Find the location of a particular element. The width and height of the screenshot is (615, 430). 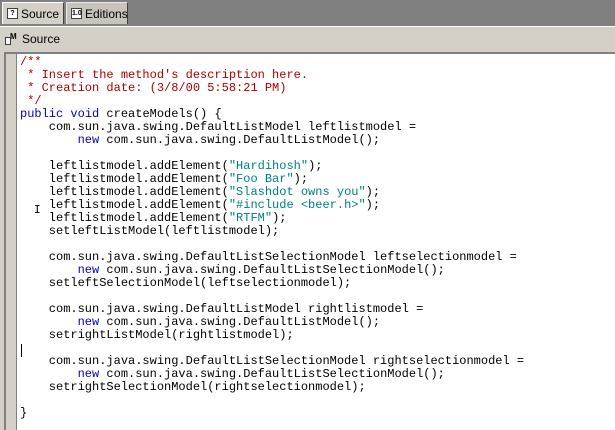

tab-strip: ? Source 1.0 Editions is located at coordinates (307, 13).